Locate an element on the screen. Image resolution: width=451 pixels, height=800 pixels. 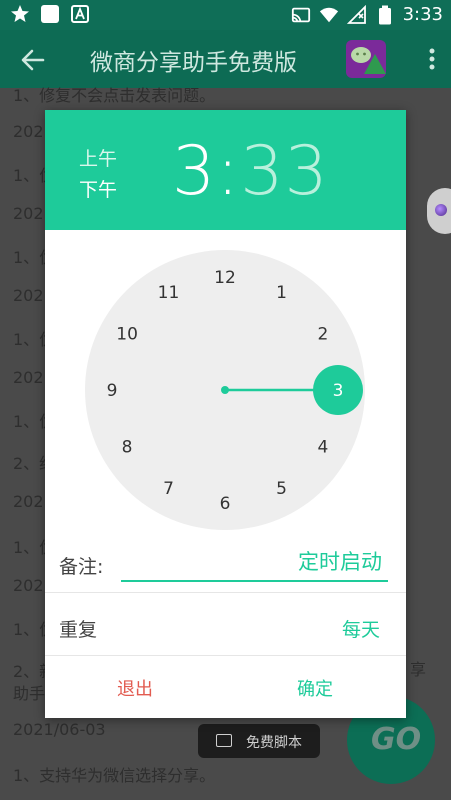
clock-number-4: 4 is located at coordinates (322, 448).